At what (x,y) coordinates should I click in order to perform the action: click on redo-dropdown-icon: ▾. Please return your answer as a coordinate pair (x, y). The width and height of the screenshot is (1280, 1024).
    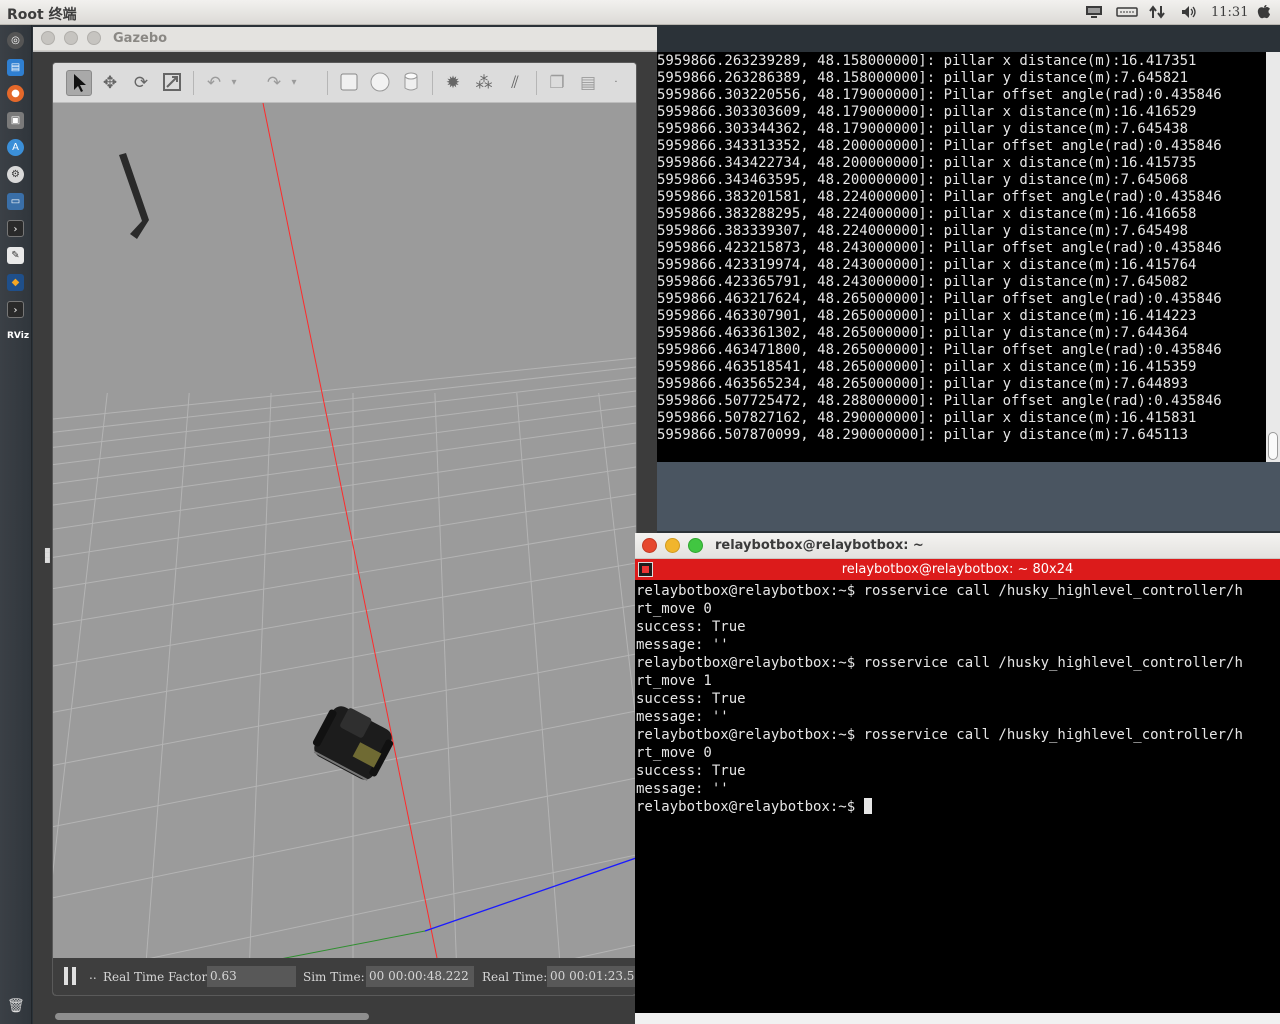
    Looking at the image, I should click on (294, 83).